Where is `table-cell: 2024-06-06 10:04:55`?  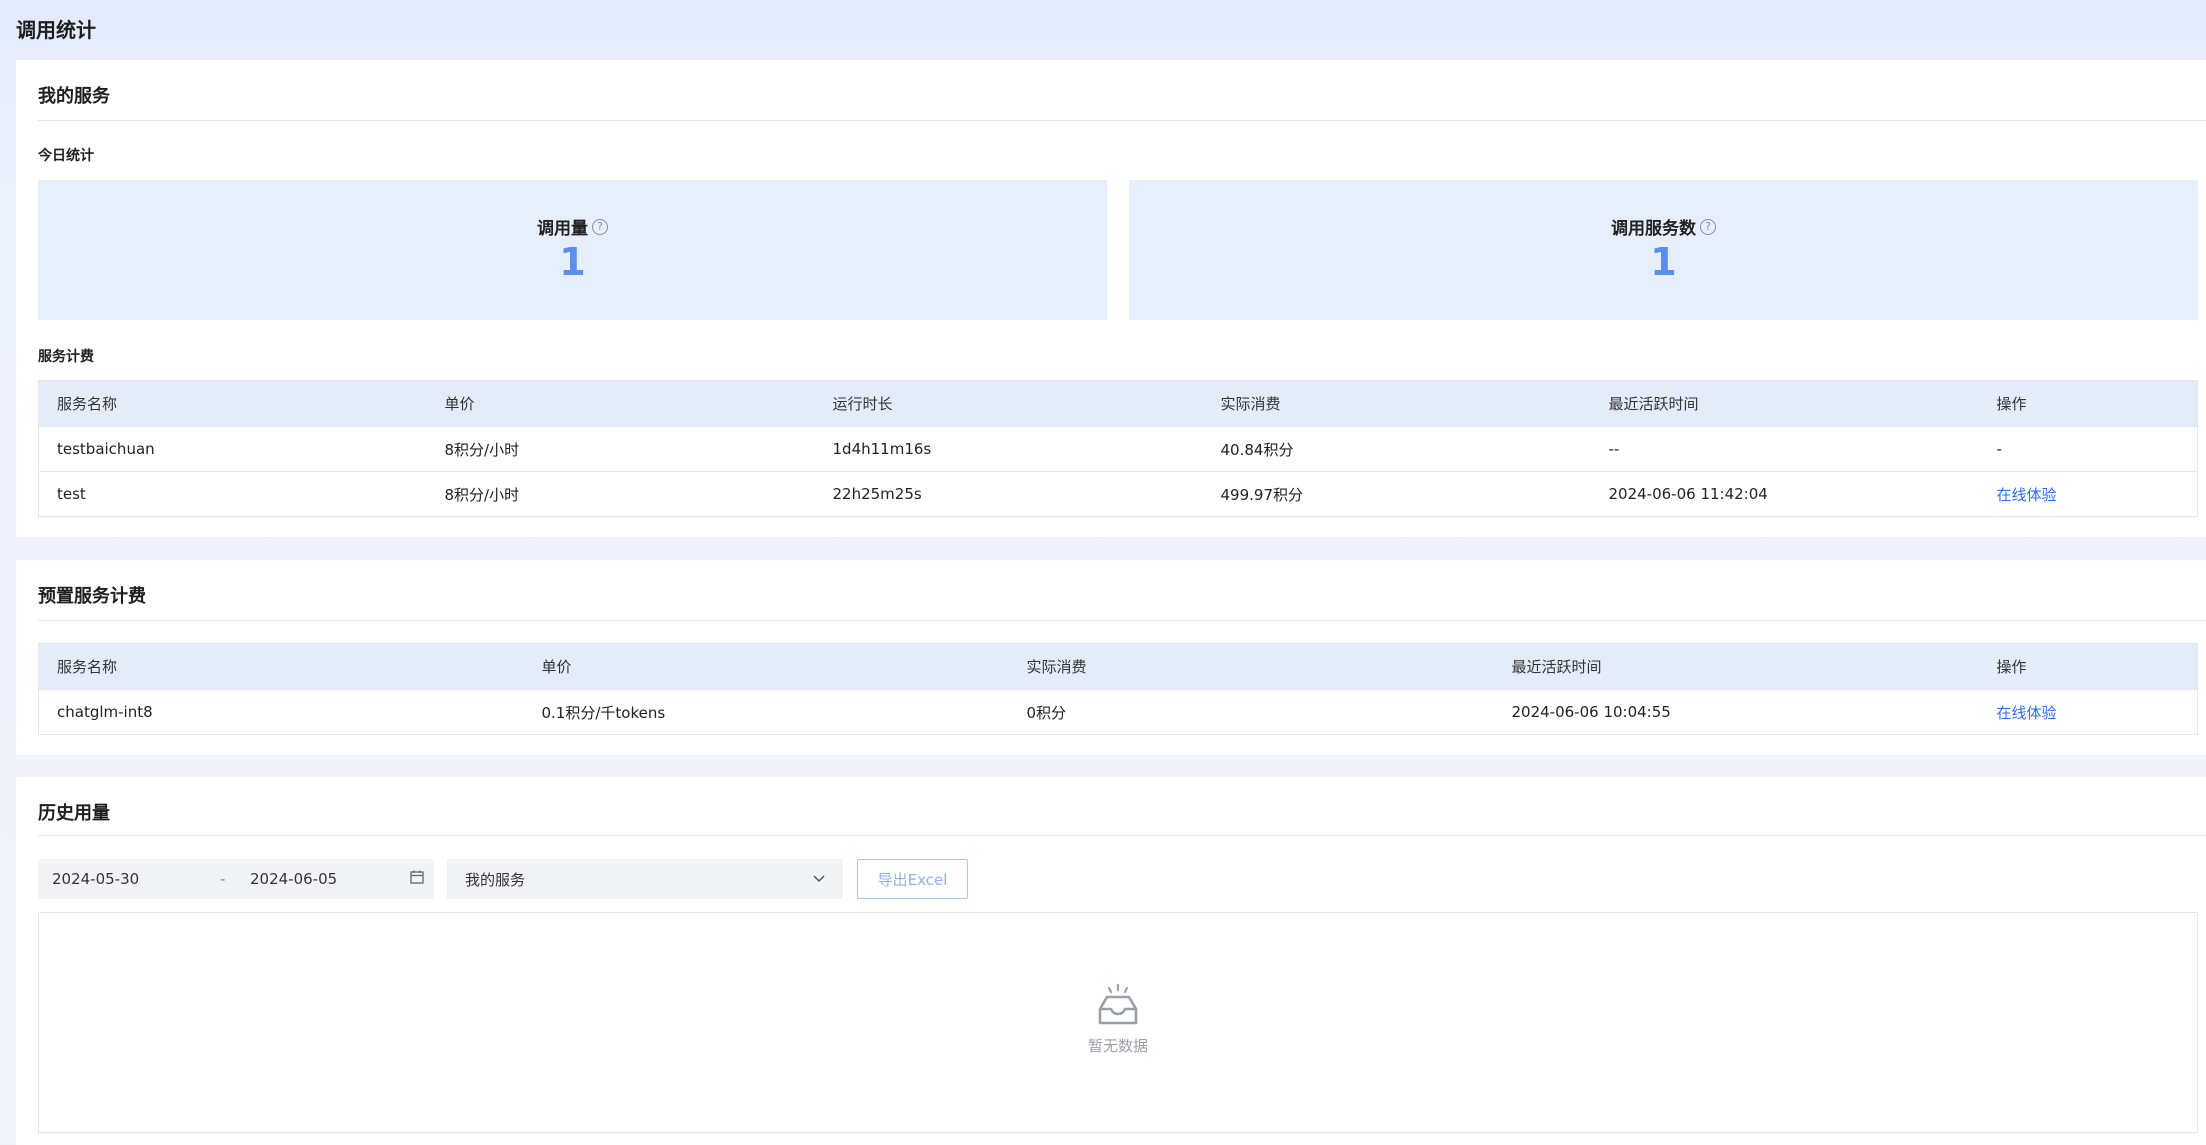 table-cell: 2024-06-06 10:04:55 is located at coordinates (1736, 712).